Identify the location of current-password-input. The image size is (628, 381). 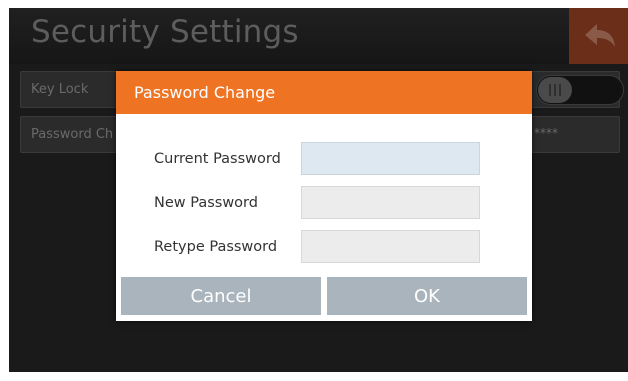
(390, 158).